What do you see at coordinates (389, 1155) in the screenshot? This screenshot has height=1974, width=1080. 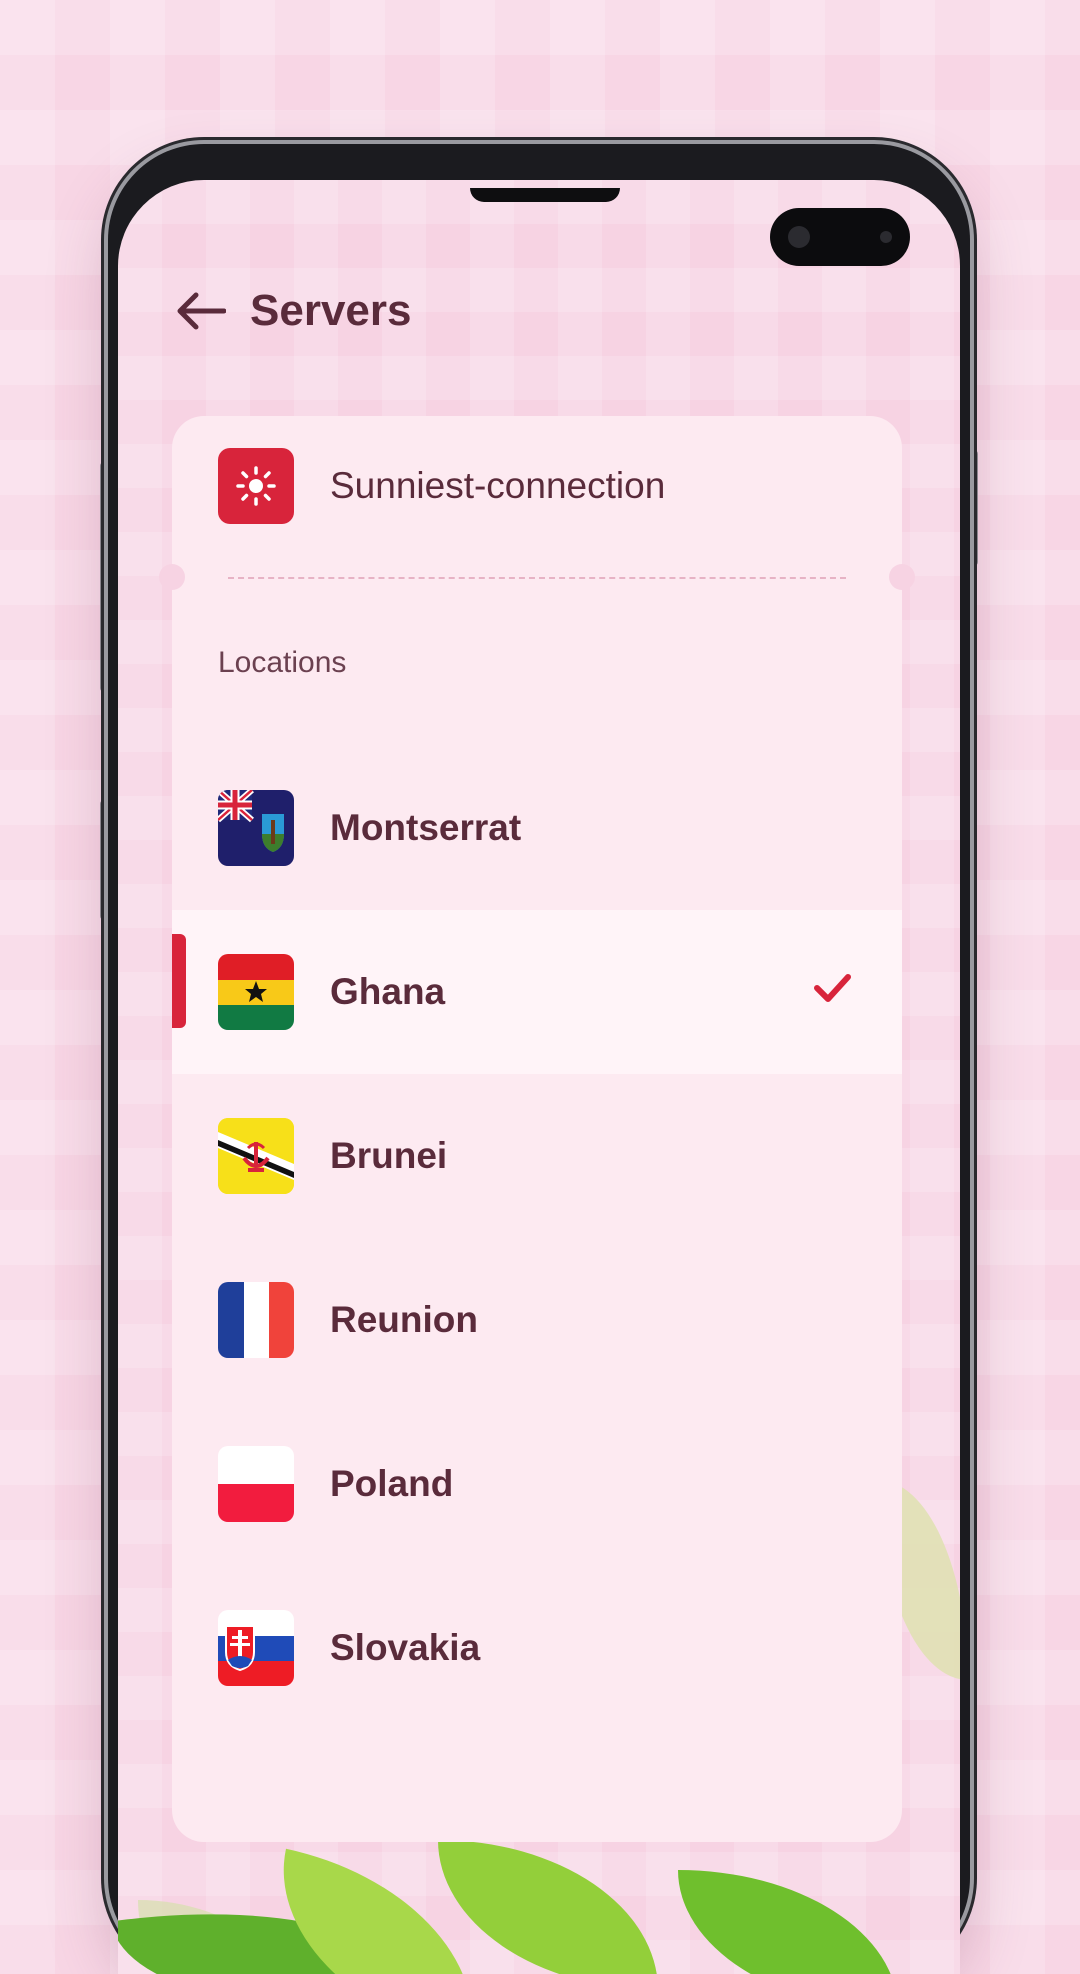 I see `location-name: Brunei` at bounding box center [389, 1155].